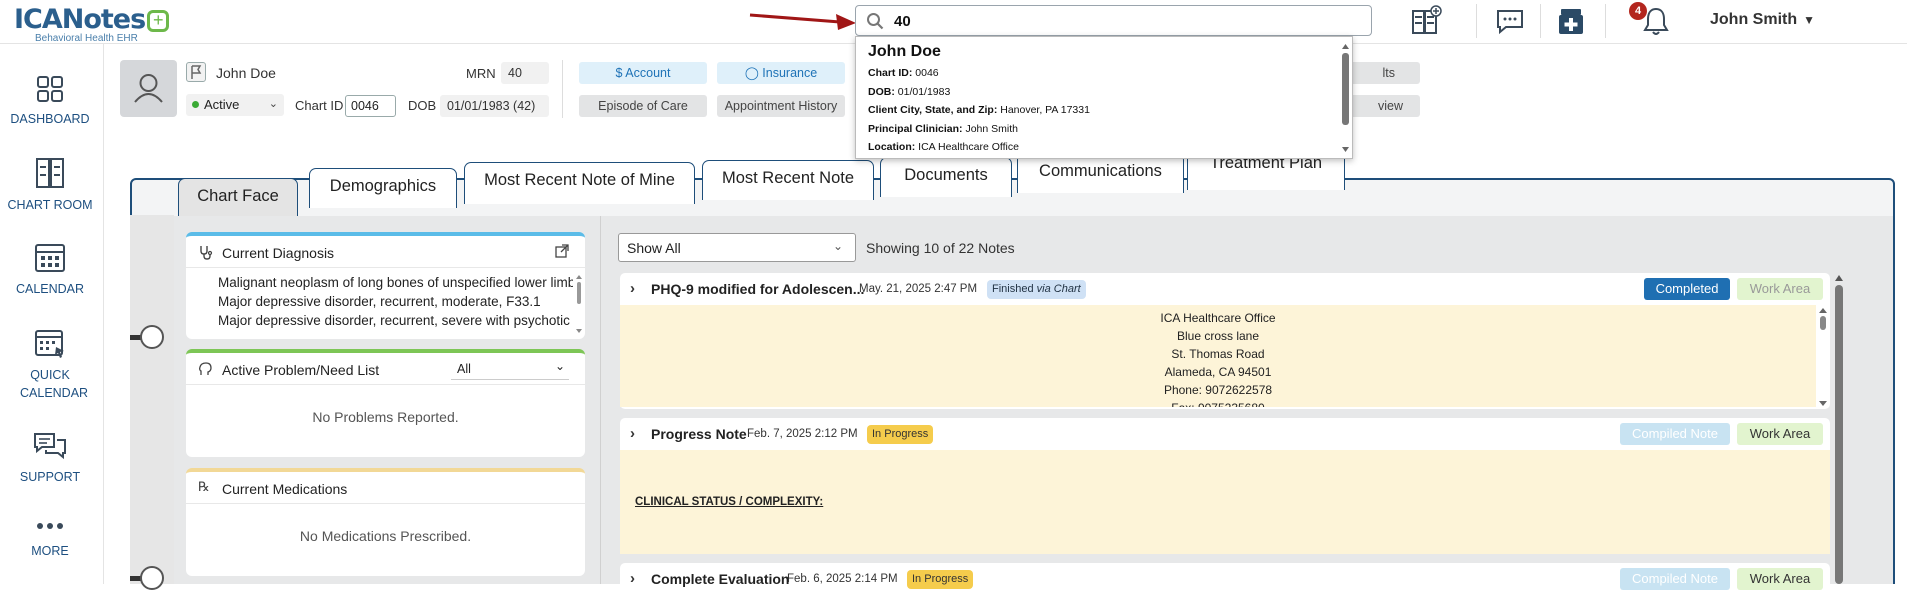  I want to click on status-value: Active, so click(222, 104).